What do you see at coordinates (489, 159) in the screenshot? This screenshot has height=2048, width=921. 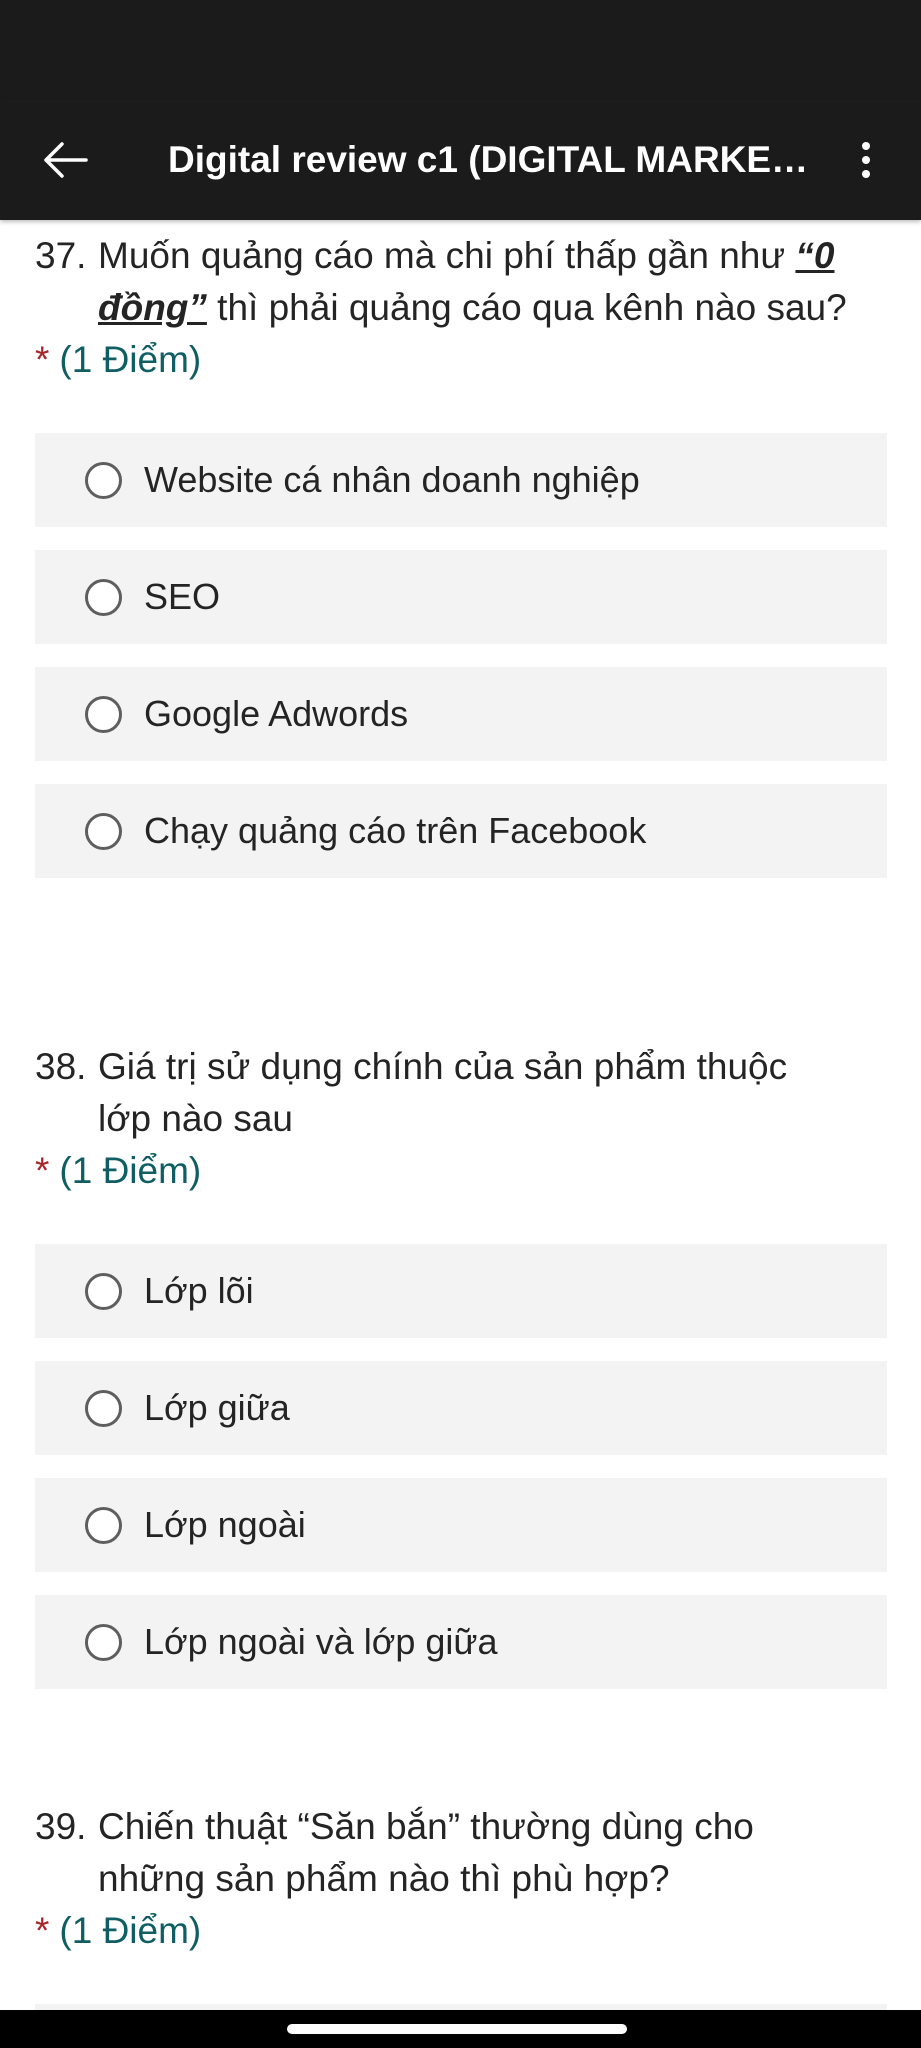 I see `form-title: Digital review c1 (DIGITAL MARKETING)` at bounding box center [489, 159].